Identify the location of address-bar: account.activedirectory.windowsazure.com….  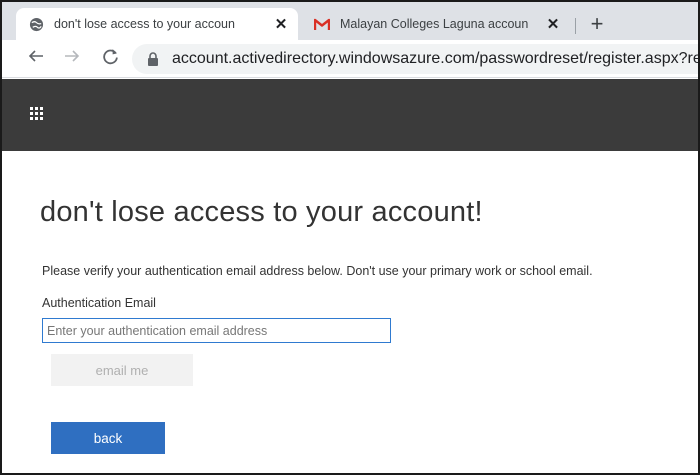
(416, 59).